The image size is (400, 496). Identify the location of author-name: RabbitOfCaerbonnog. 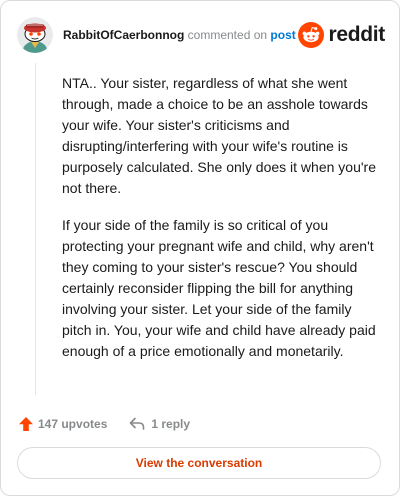
(123, 35).